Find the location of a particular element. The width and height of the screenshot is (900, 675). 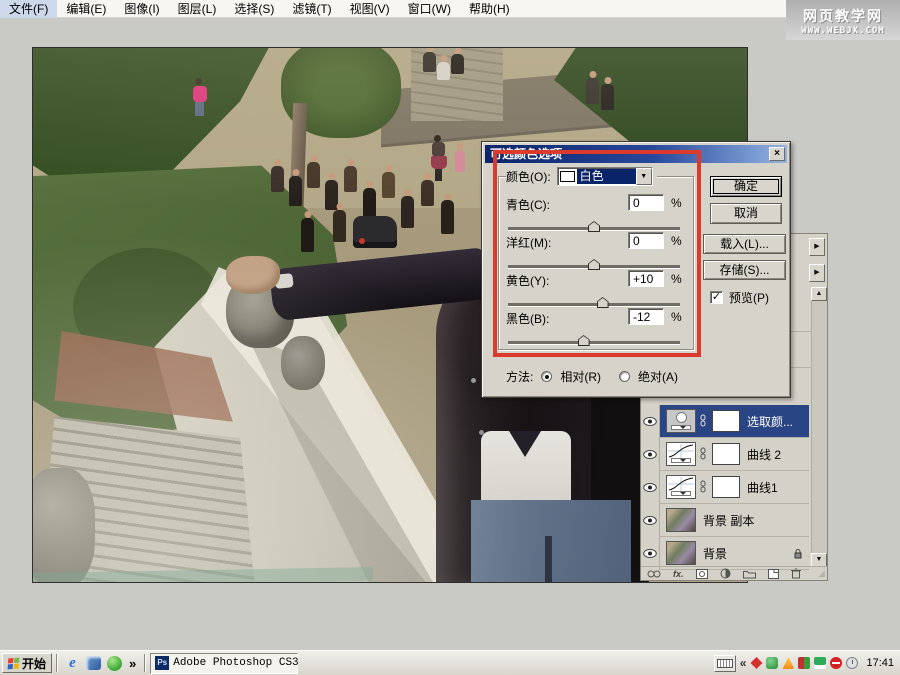

photoshop-task-button: Ps Adobe Photoshop CS3 is located at coordinates (224, 663).